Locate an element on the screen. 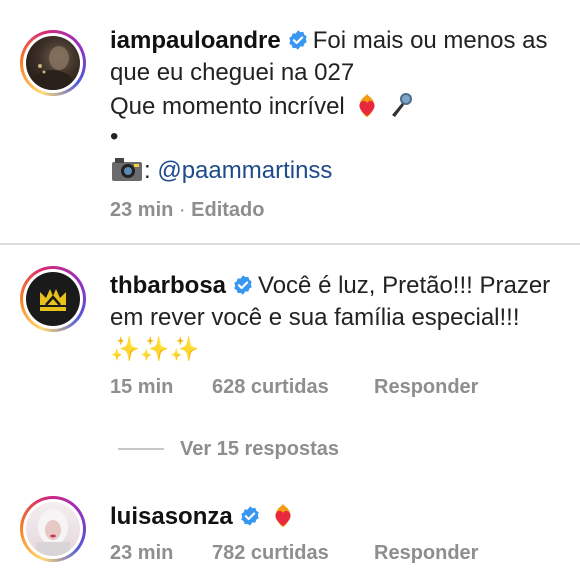 This screenshot has width=580, height=580. comment-text: Você é luz, Pretão!!! Prazer is located at coordinates (404, 285).